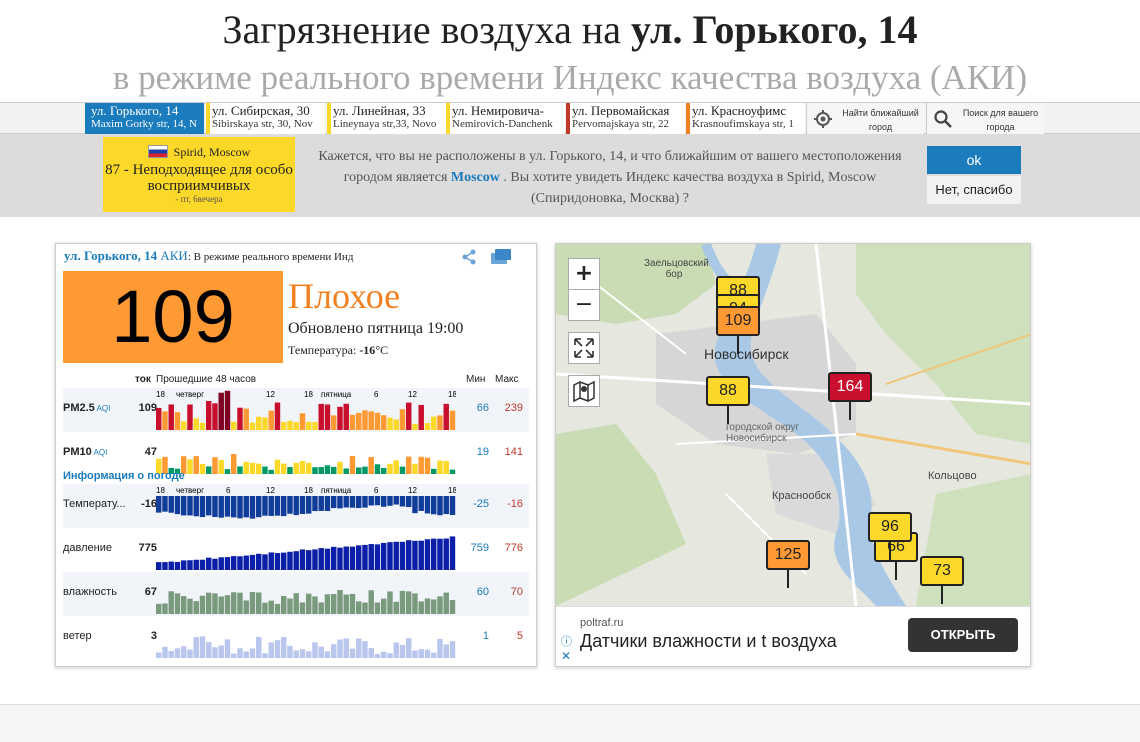  What do you see at coordinates (149, 504) in the screenshot?
I see `row-cur: -16` at bounding box center [149, 504].